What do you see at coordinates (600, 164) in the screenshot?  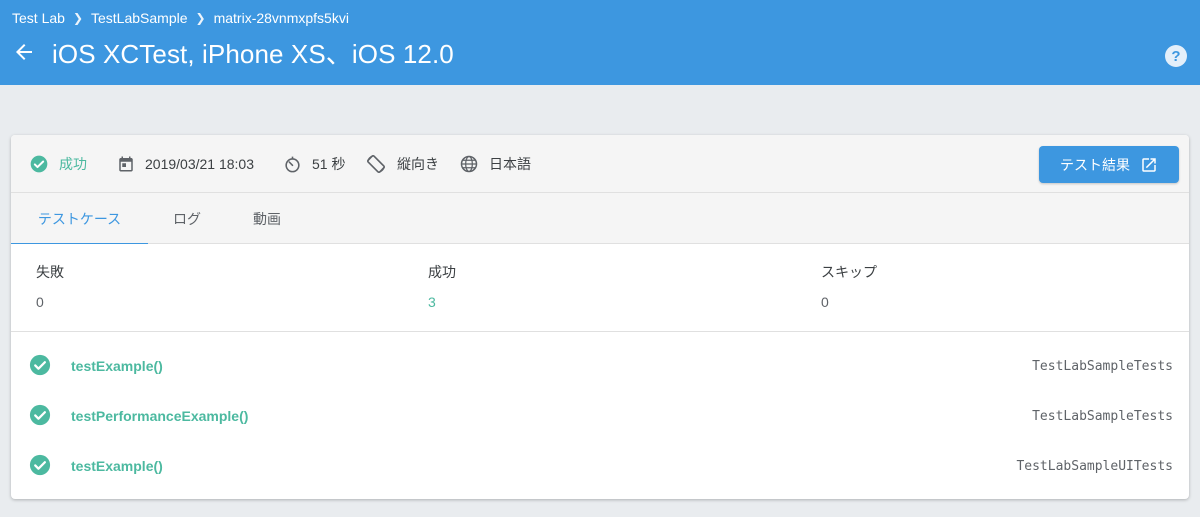 I see `execution-summary: 成功 2019/03/21 18:03 51 秒 縦向き 日本語 テスト結果` at bounding box center [600, 164].